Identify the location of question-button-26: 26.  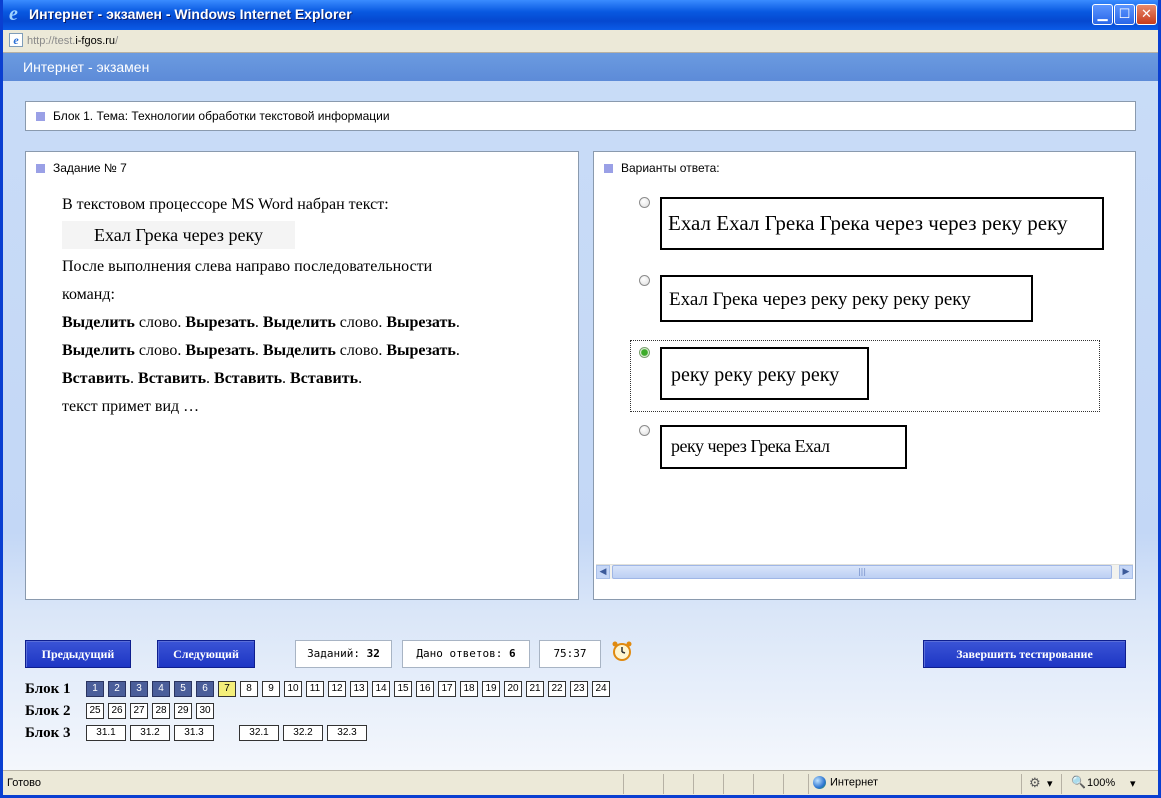
(117, 711).